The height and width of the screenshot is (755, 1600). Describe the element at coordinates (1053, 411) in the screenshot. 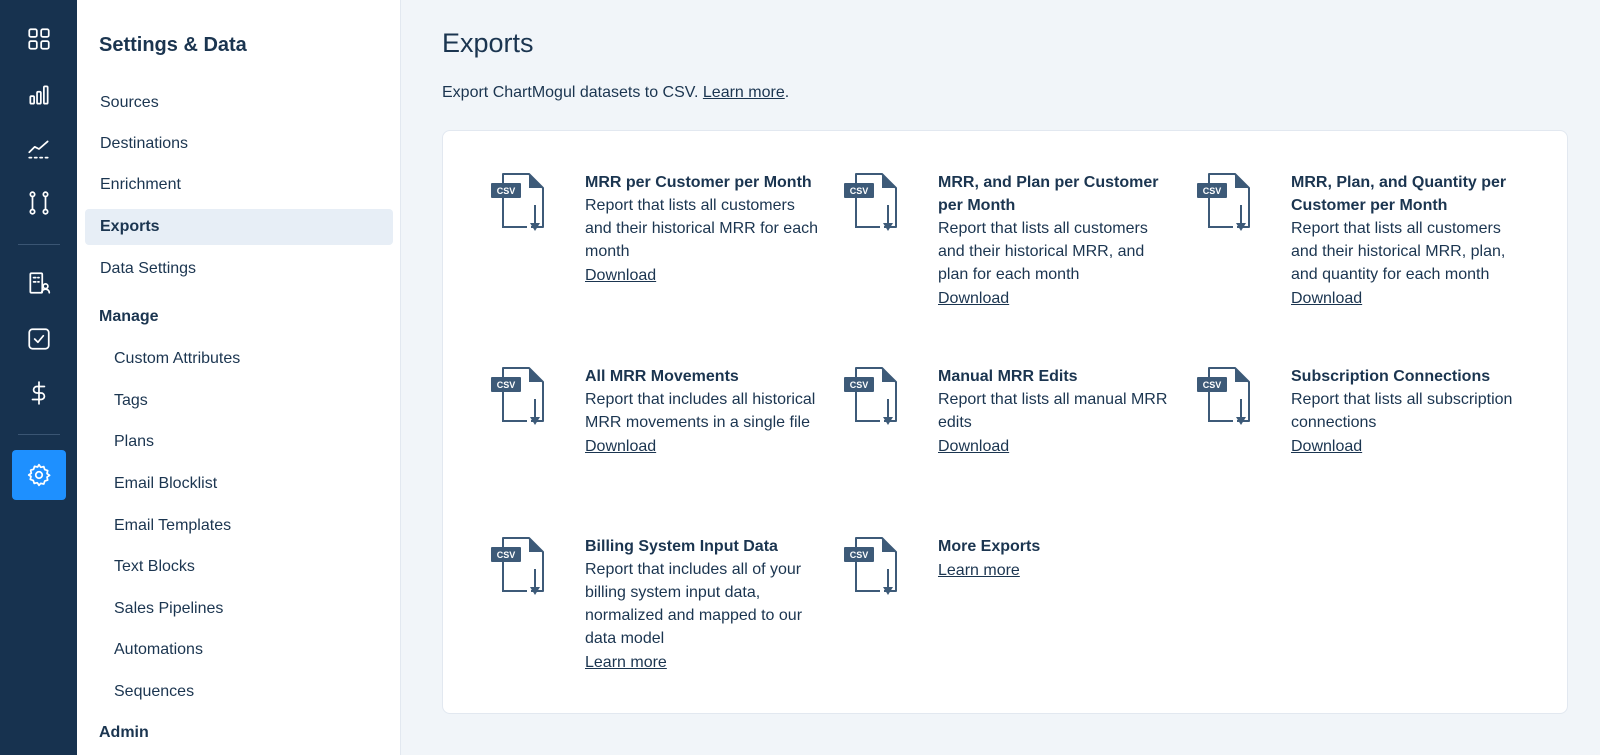

I see `export-description: Report that lists all manual MRR edits` at that location.